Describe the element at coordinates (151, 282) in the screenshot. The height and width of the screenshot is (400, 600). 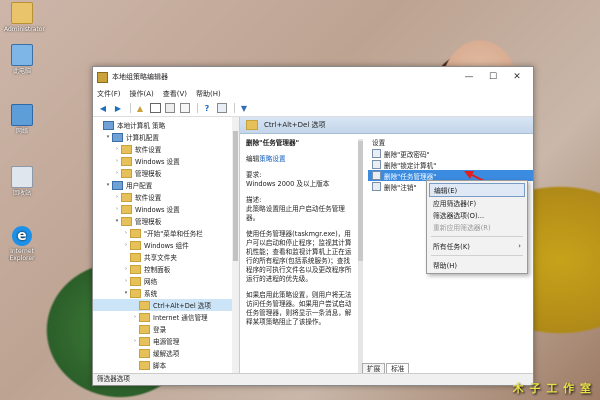
I see `tree-node-label: 网络` at that location.